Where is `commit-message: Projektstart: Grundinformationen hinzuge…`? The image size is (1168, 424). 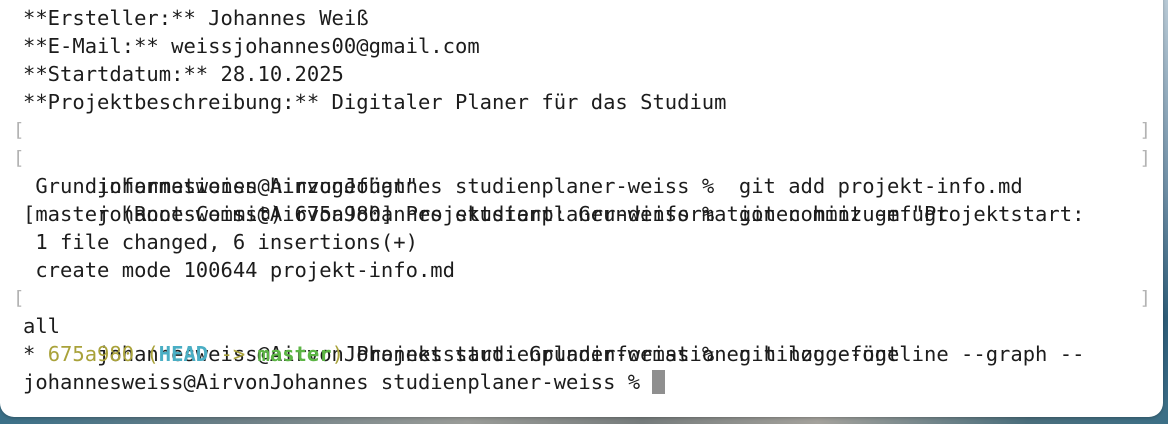 commit-message: Projektstart: Grundinformationen hinzuge… is located at coordinates (621, 354).